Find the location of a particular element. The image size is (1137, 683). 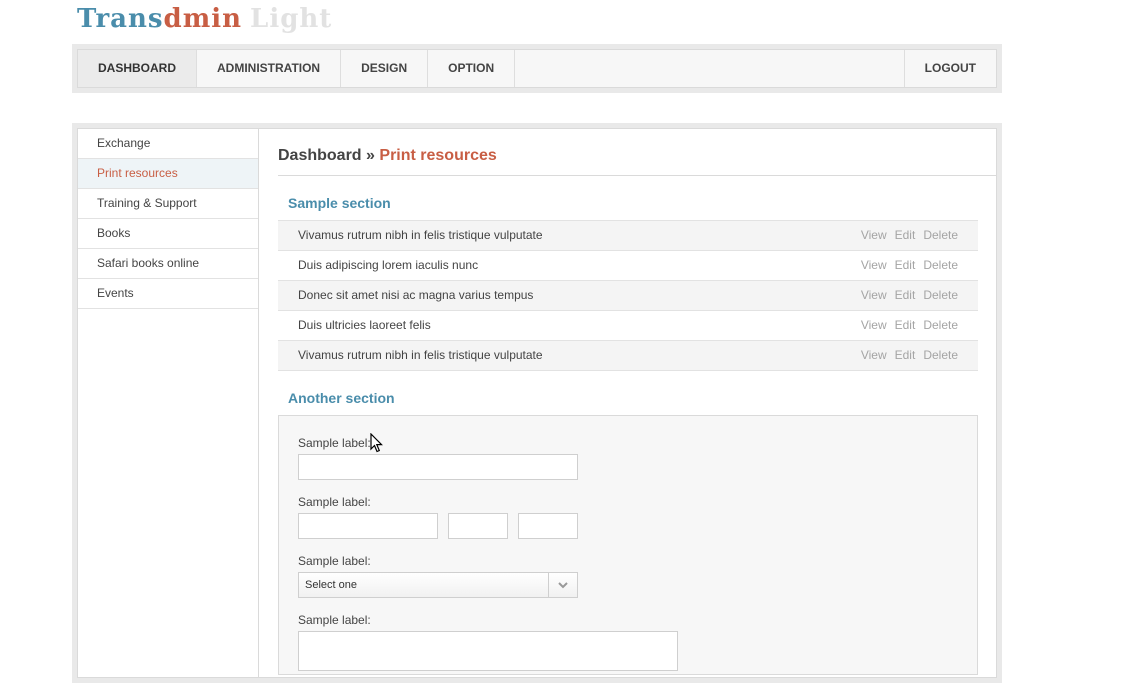

mouse-cursor-icon is located at coordinates (376, 443).